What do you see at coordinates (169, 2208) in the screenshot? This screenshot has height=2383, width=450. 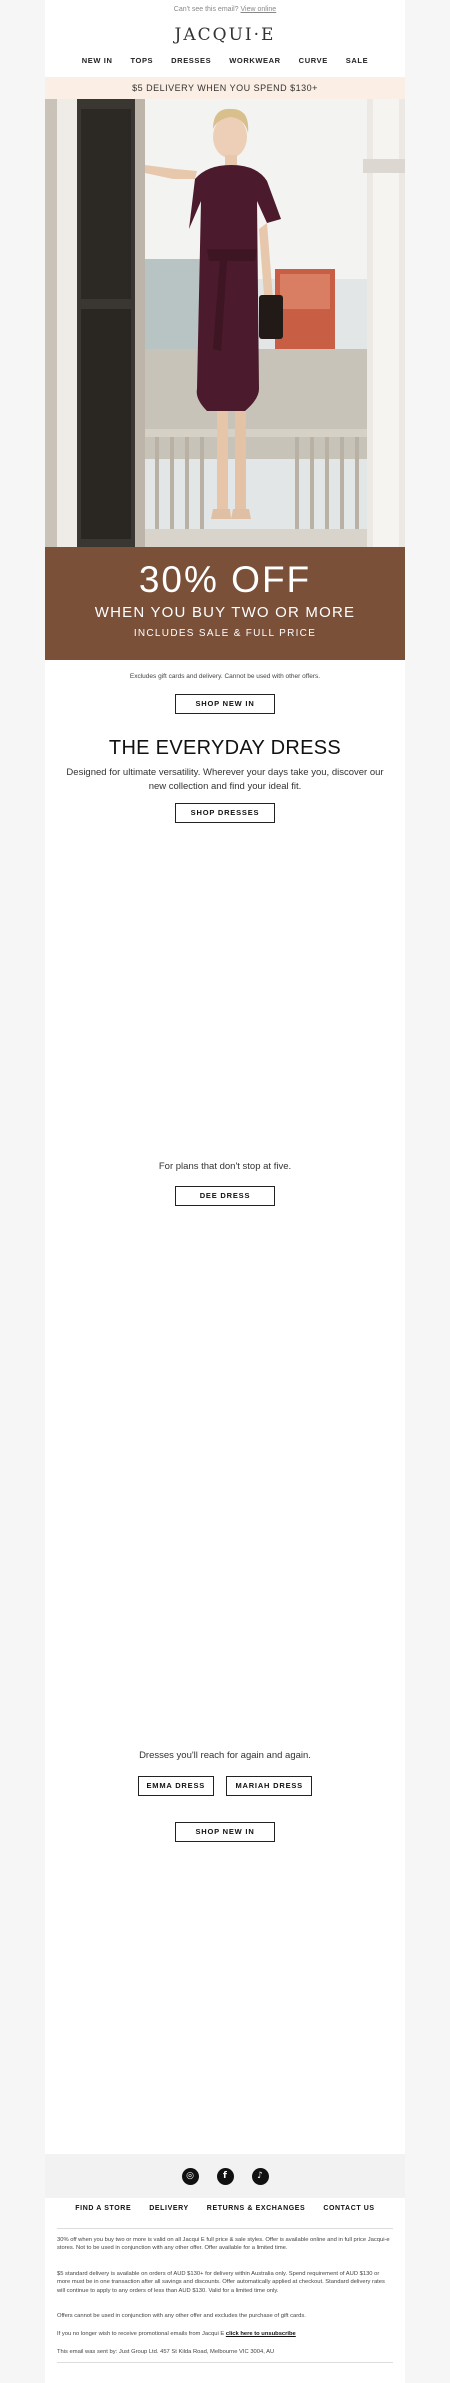 I see `footer-delivery: DELIVERY` at bounding box center [169, 2208].